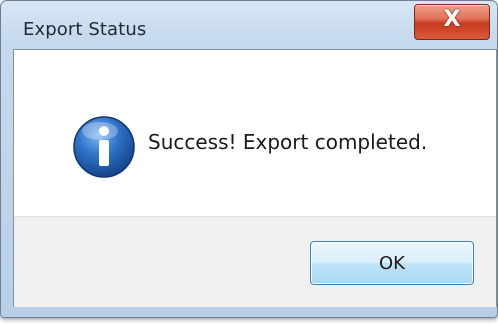 The width and height of the screenshot is (498, 324). What do you see at coordinates (288, 142) in the screenshot?
I see `message-text: Success! Export completed.` at bounding box center [288, 142].